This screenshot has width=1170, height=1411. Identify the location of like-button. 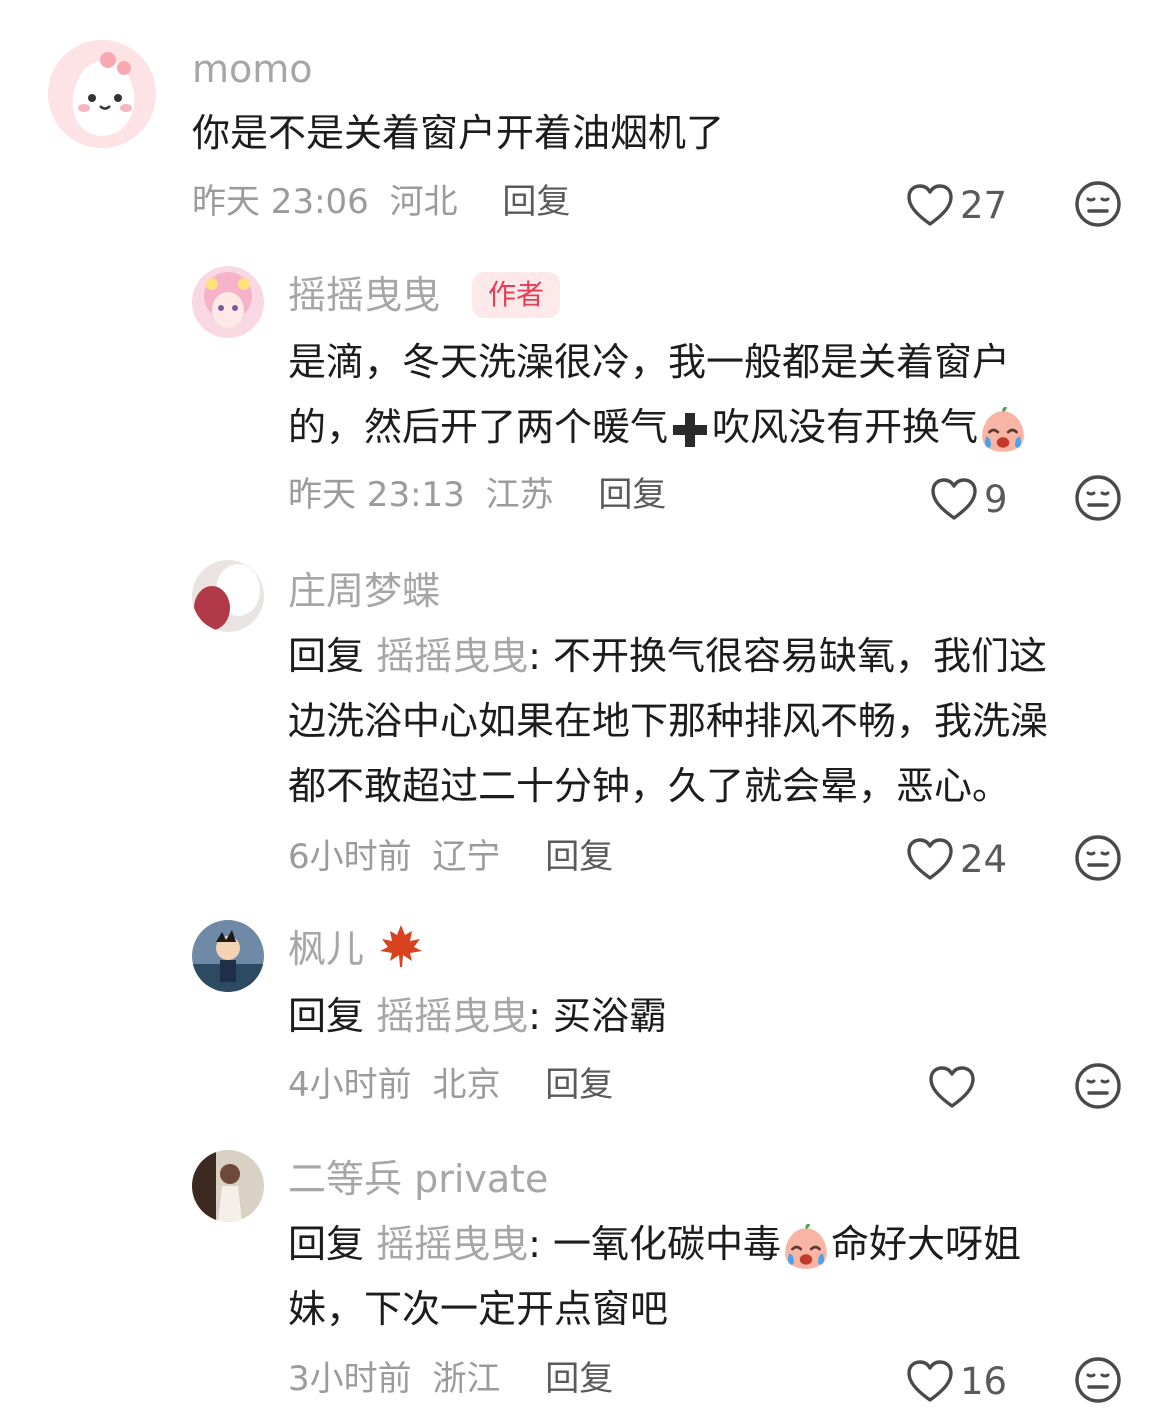
(952, 1087).